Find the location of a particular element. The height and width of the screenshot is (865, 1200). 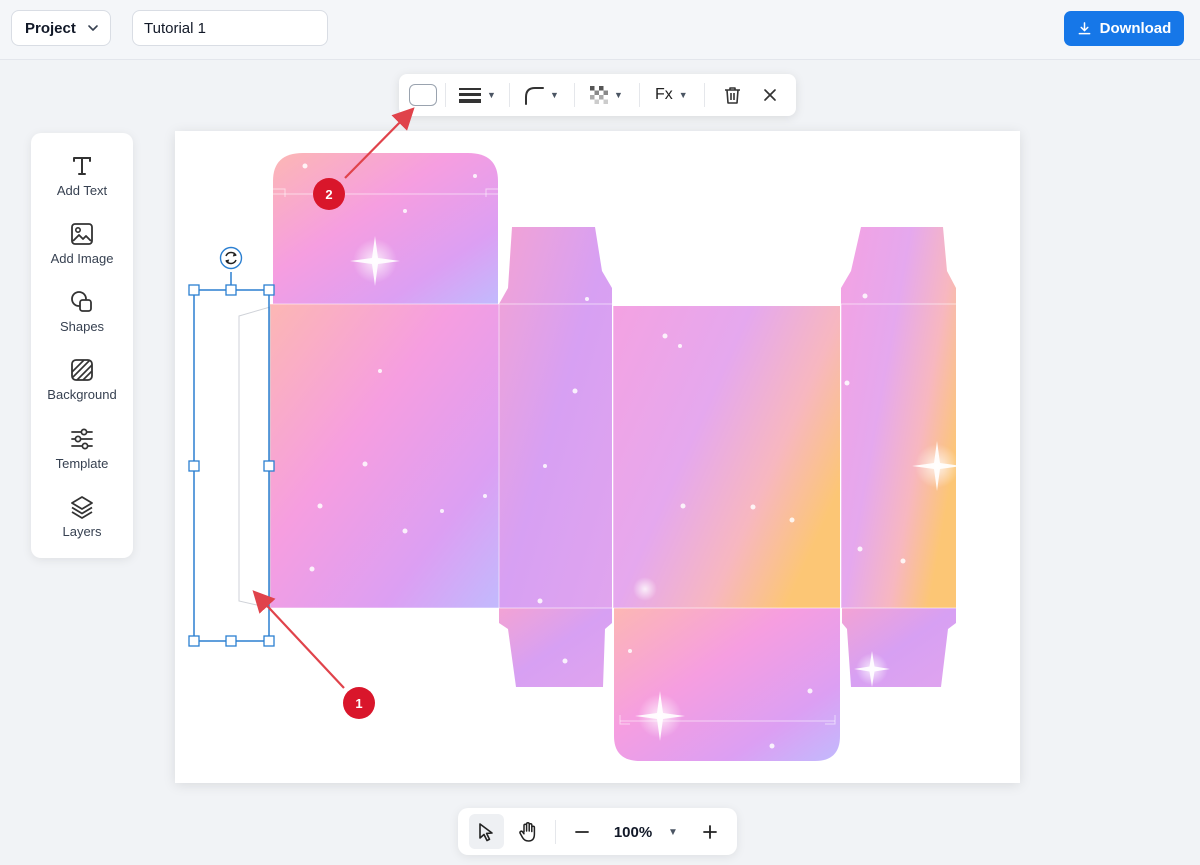

template-tool: Template is located at coordinates (82, 457).